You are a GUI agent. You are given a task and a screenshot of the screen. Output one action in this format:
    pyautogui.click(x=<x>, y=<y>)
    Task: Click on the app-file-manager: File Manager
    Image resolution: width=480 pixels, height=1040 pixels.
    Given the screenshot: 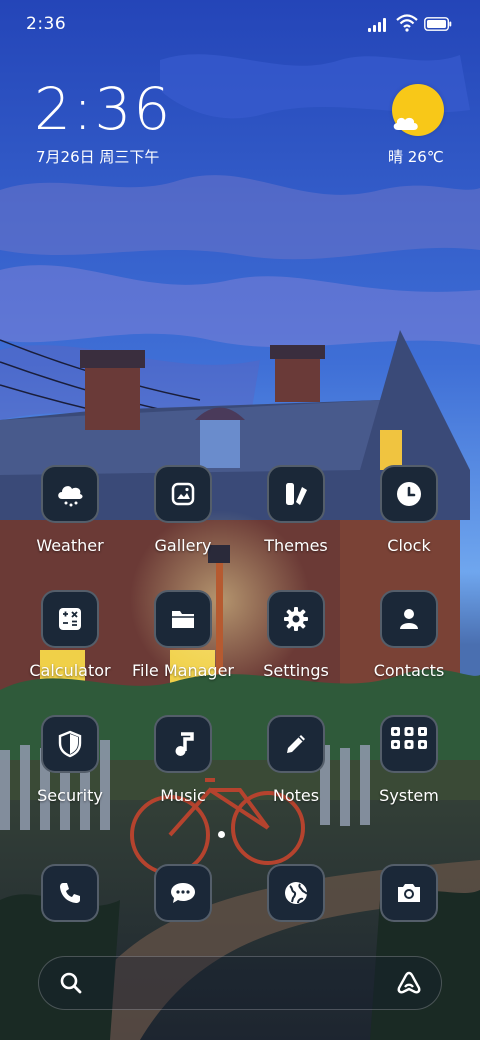 What is the action you would take?
    pyautogui.click(x=183, y=635)
    